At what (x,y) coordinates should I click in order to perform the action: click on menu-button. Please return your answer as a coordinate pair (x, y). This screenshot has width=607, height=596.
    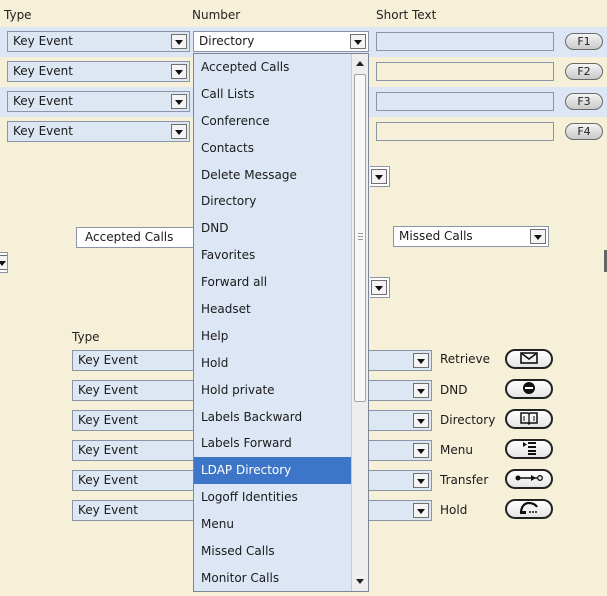
    Looking at the image, I should click on (529, 449).